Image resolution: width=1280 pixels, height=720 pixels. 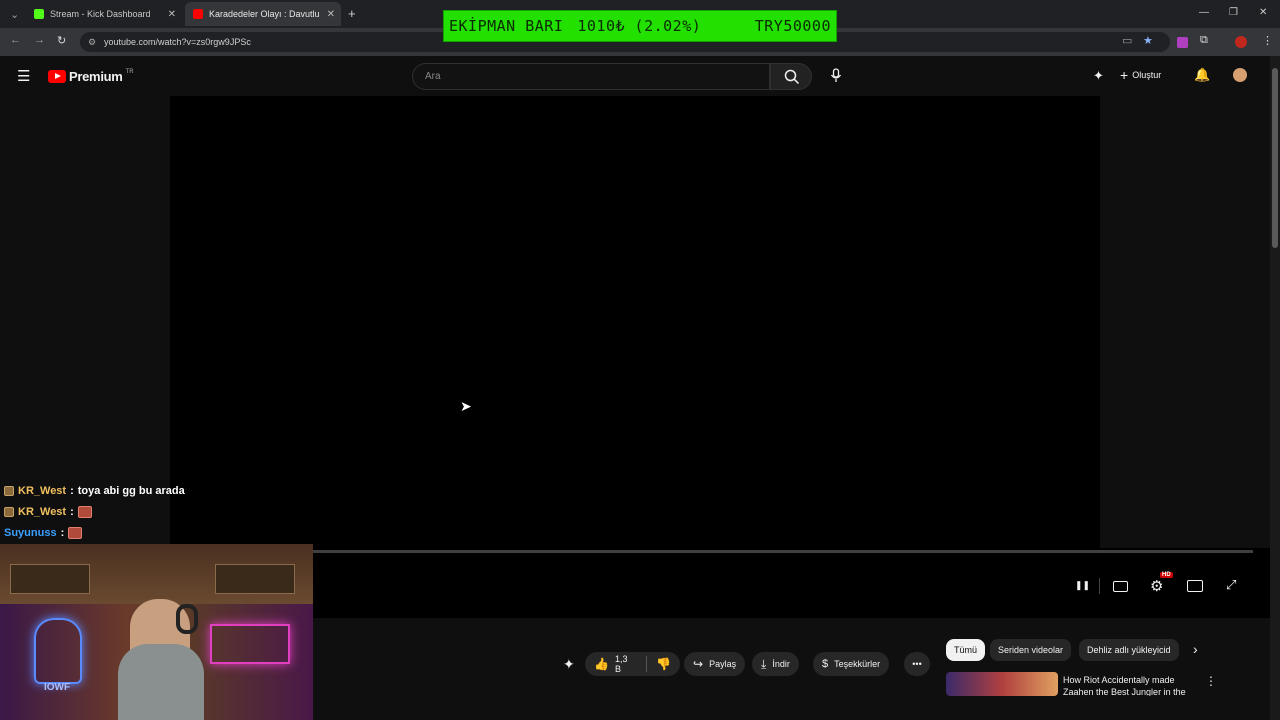 What do you see at coordinates (1124, 75) in the screenshot?
I see `plus-icon: +` at bounding box center [1124, 75].